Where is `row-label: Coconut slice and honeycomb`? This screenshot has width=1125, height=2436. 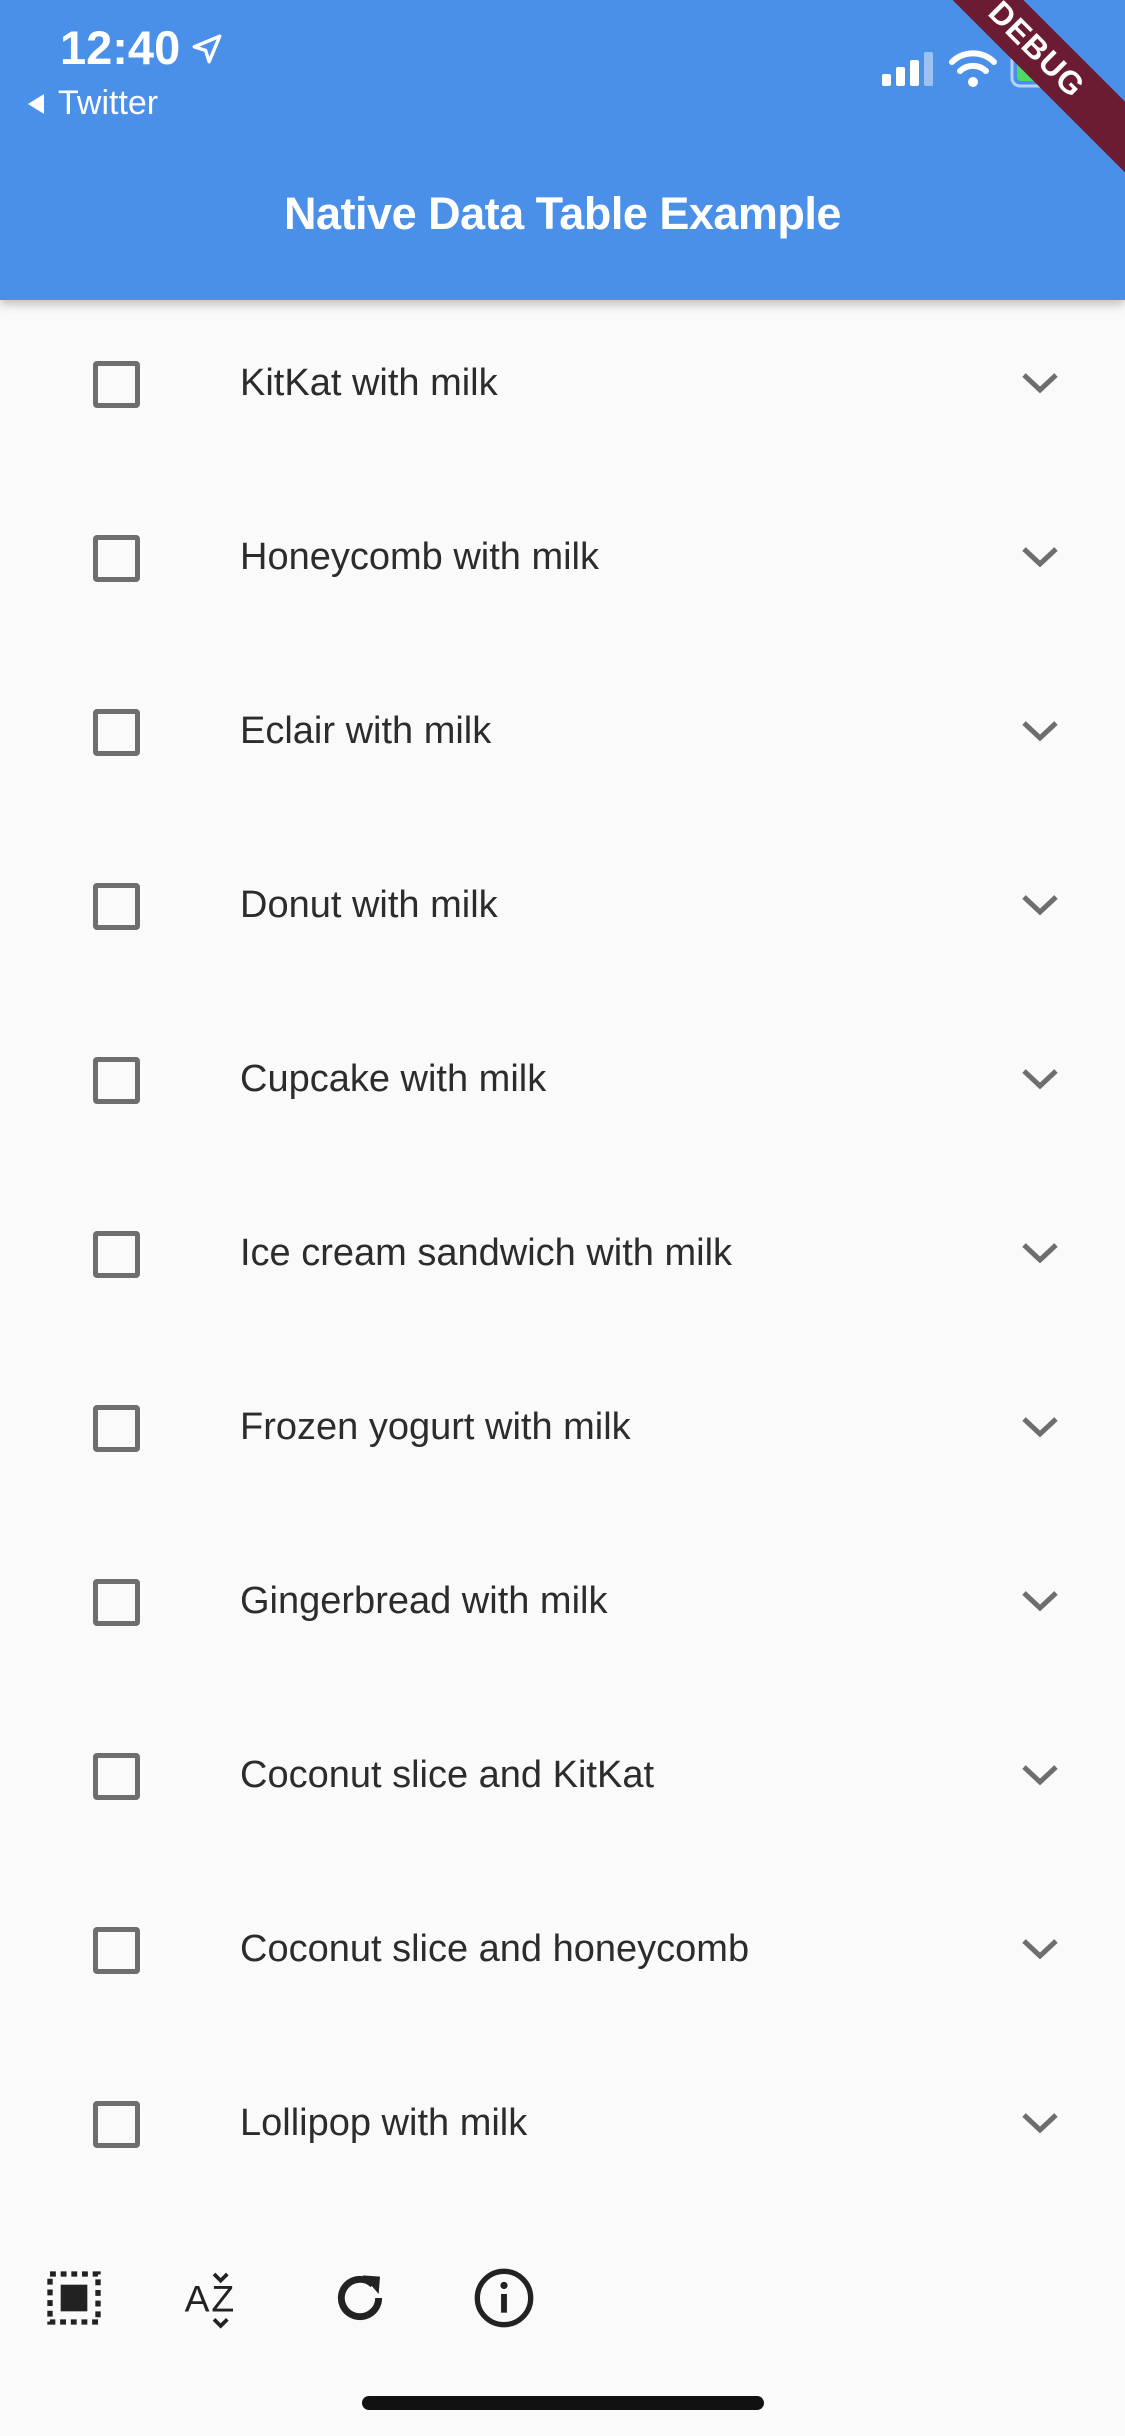 row-label: Coconut slice and honeycomb is located at coordinates (495, 1949).